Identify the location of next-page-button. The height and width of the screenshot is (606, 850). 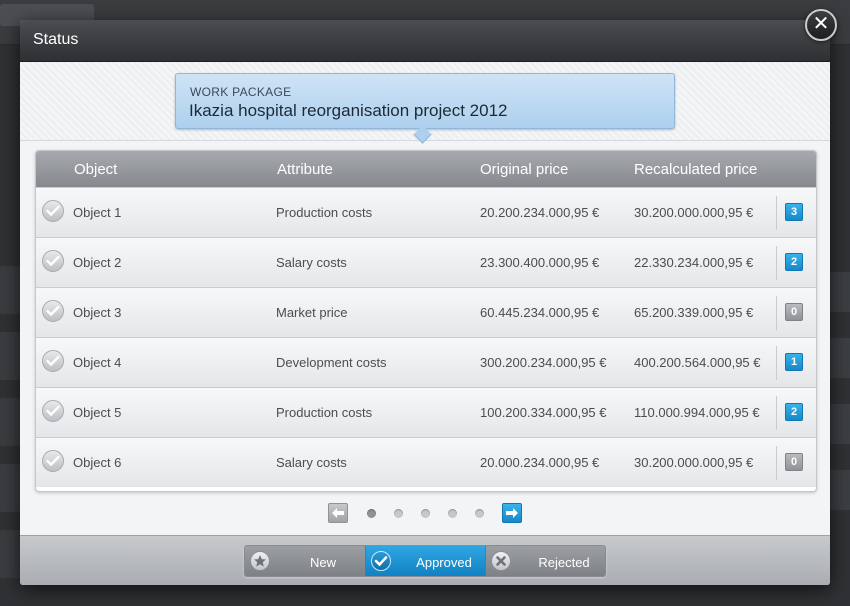
(512, 513).